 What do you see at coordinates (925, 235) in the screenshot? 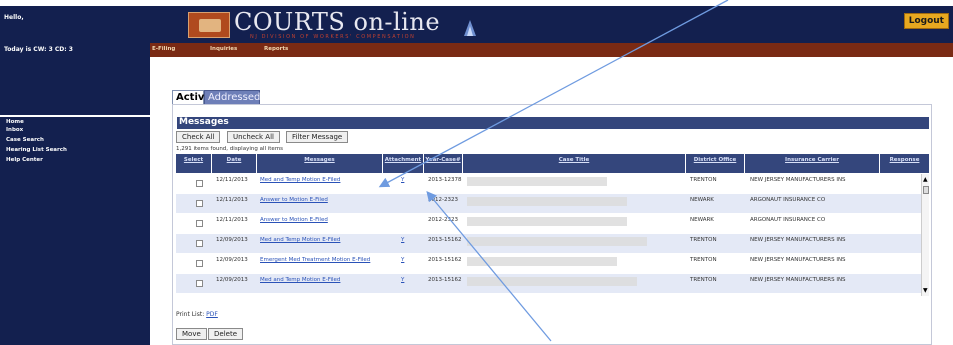
I see `table-scrollbar: ▲ ▼` at bounding box center [925, 235].